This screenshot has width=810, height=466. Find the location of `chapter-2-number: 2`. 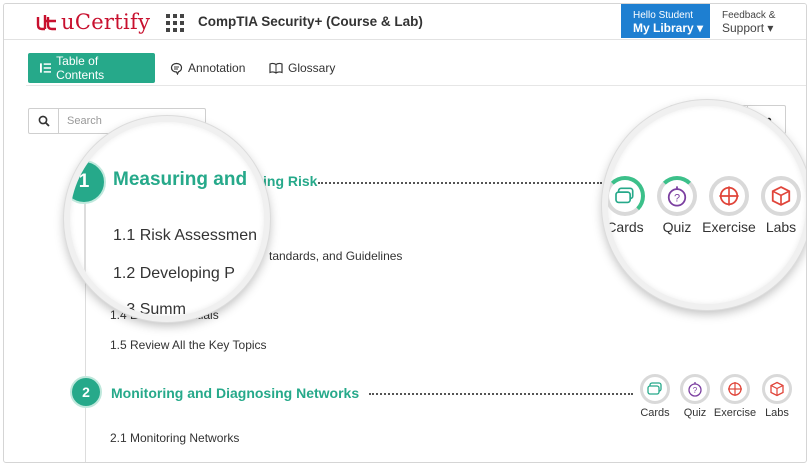

chapter-2-number: 2 is located at coordinates (86, 392).